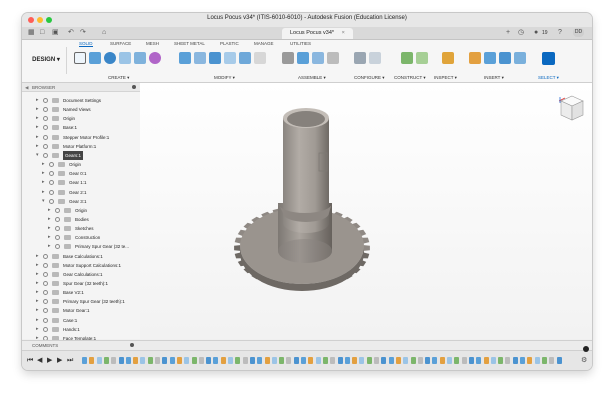 The image size is (614, 400). I want to click on measure-icon, so click(448, 58).